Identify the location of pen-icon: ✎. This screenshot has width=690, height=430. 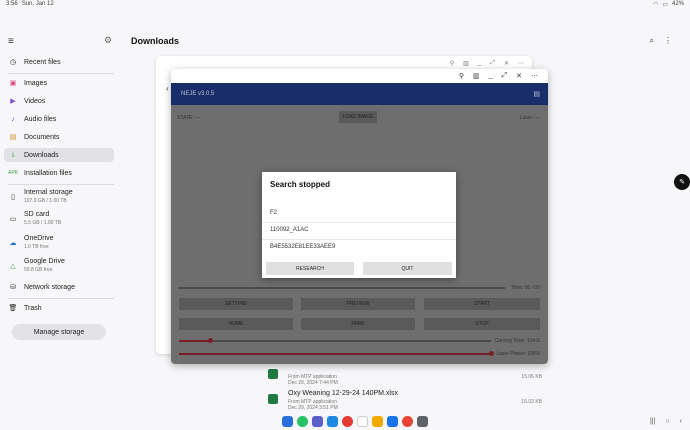
(682, 182).